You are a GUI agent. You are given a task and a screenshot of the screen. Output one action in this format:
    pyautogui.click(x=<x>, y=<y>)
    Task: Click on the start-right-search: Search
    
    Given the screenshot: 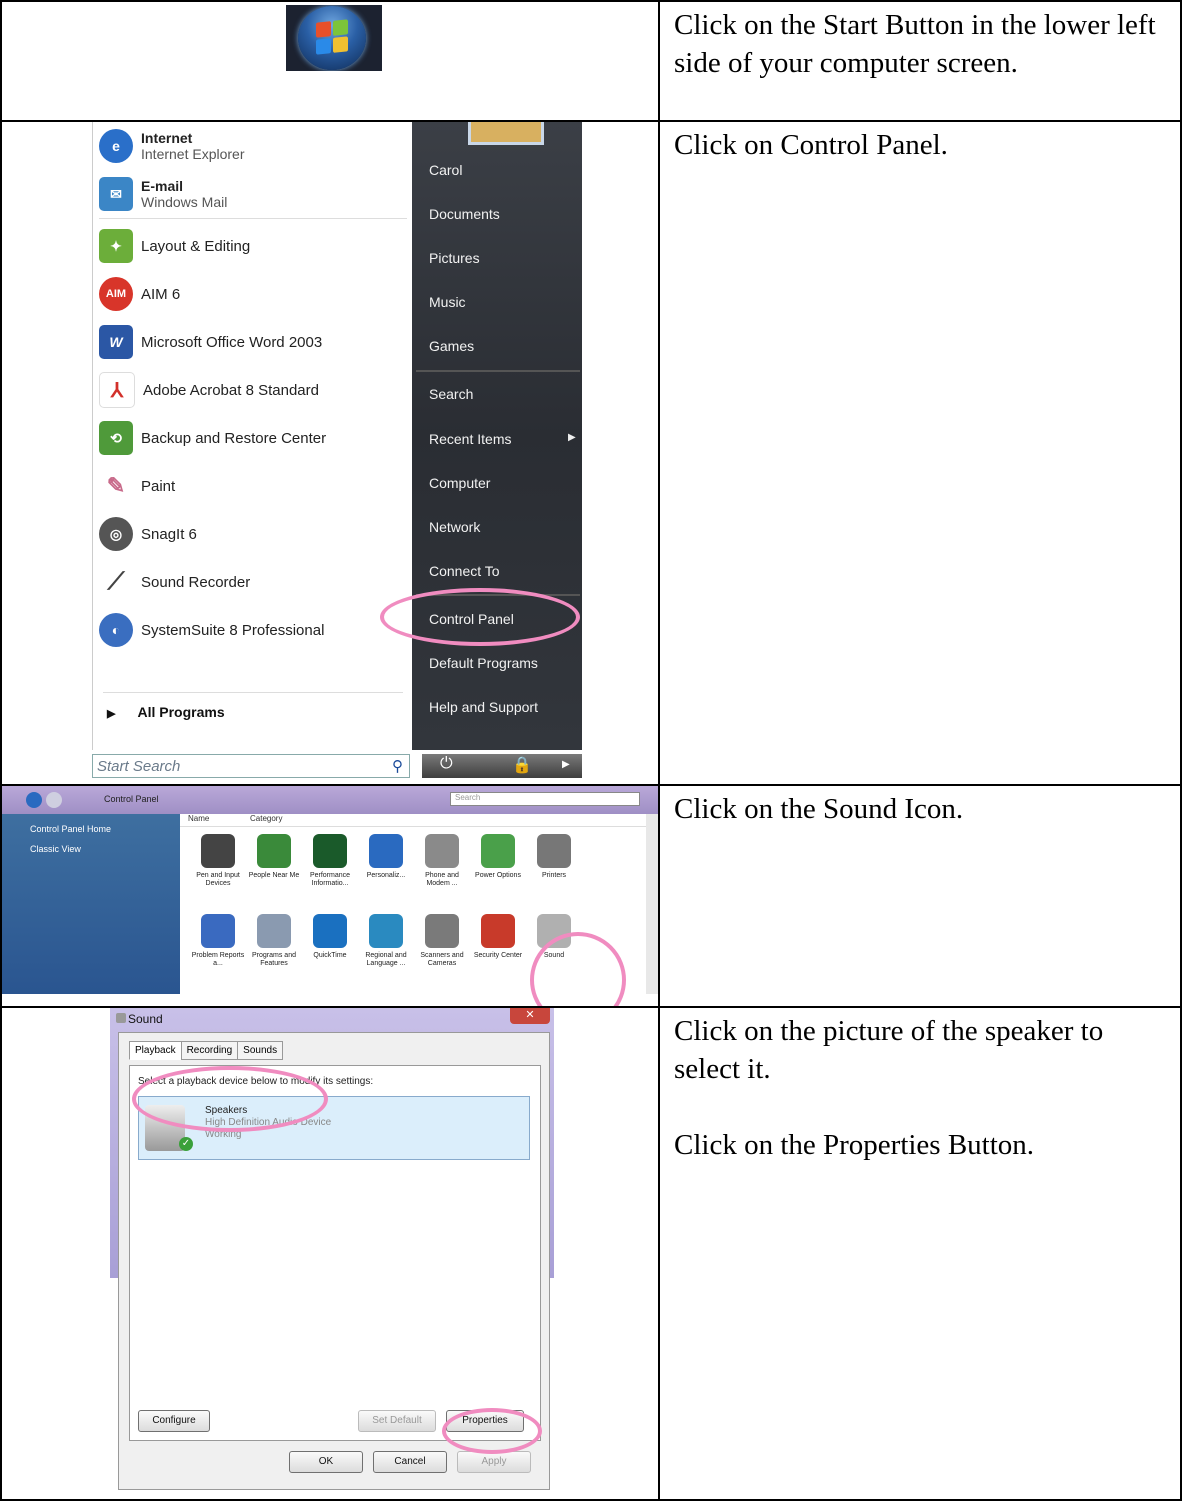 What is the action you would take?
    pyautogui.click(x=451, y=394)
    